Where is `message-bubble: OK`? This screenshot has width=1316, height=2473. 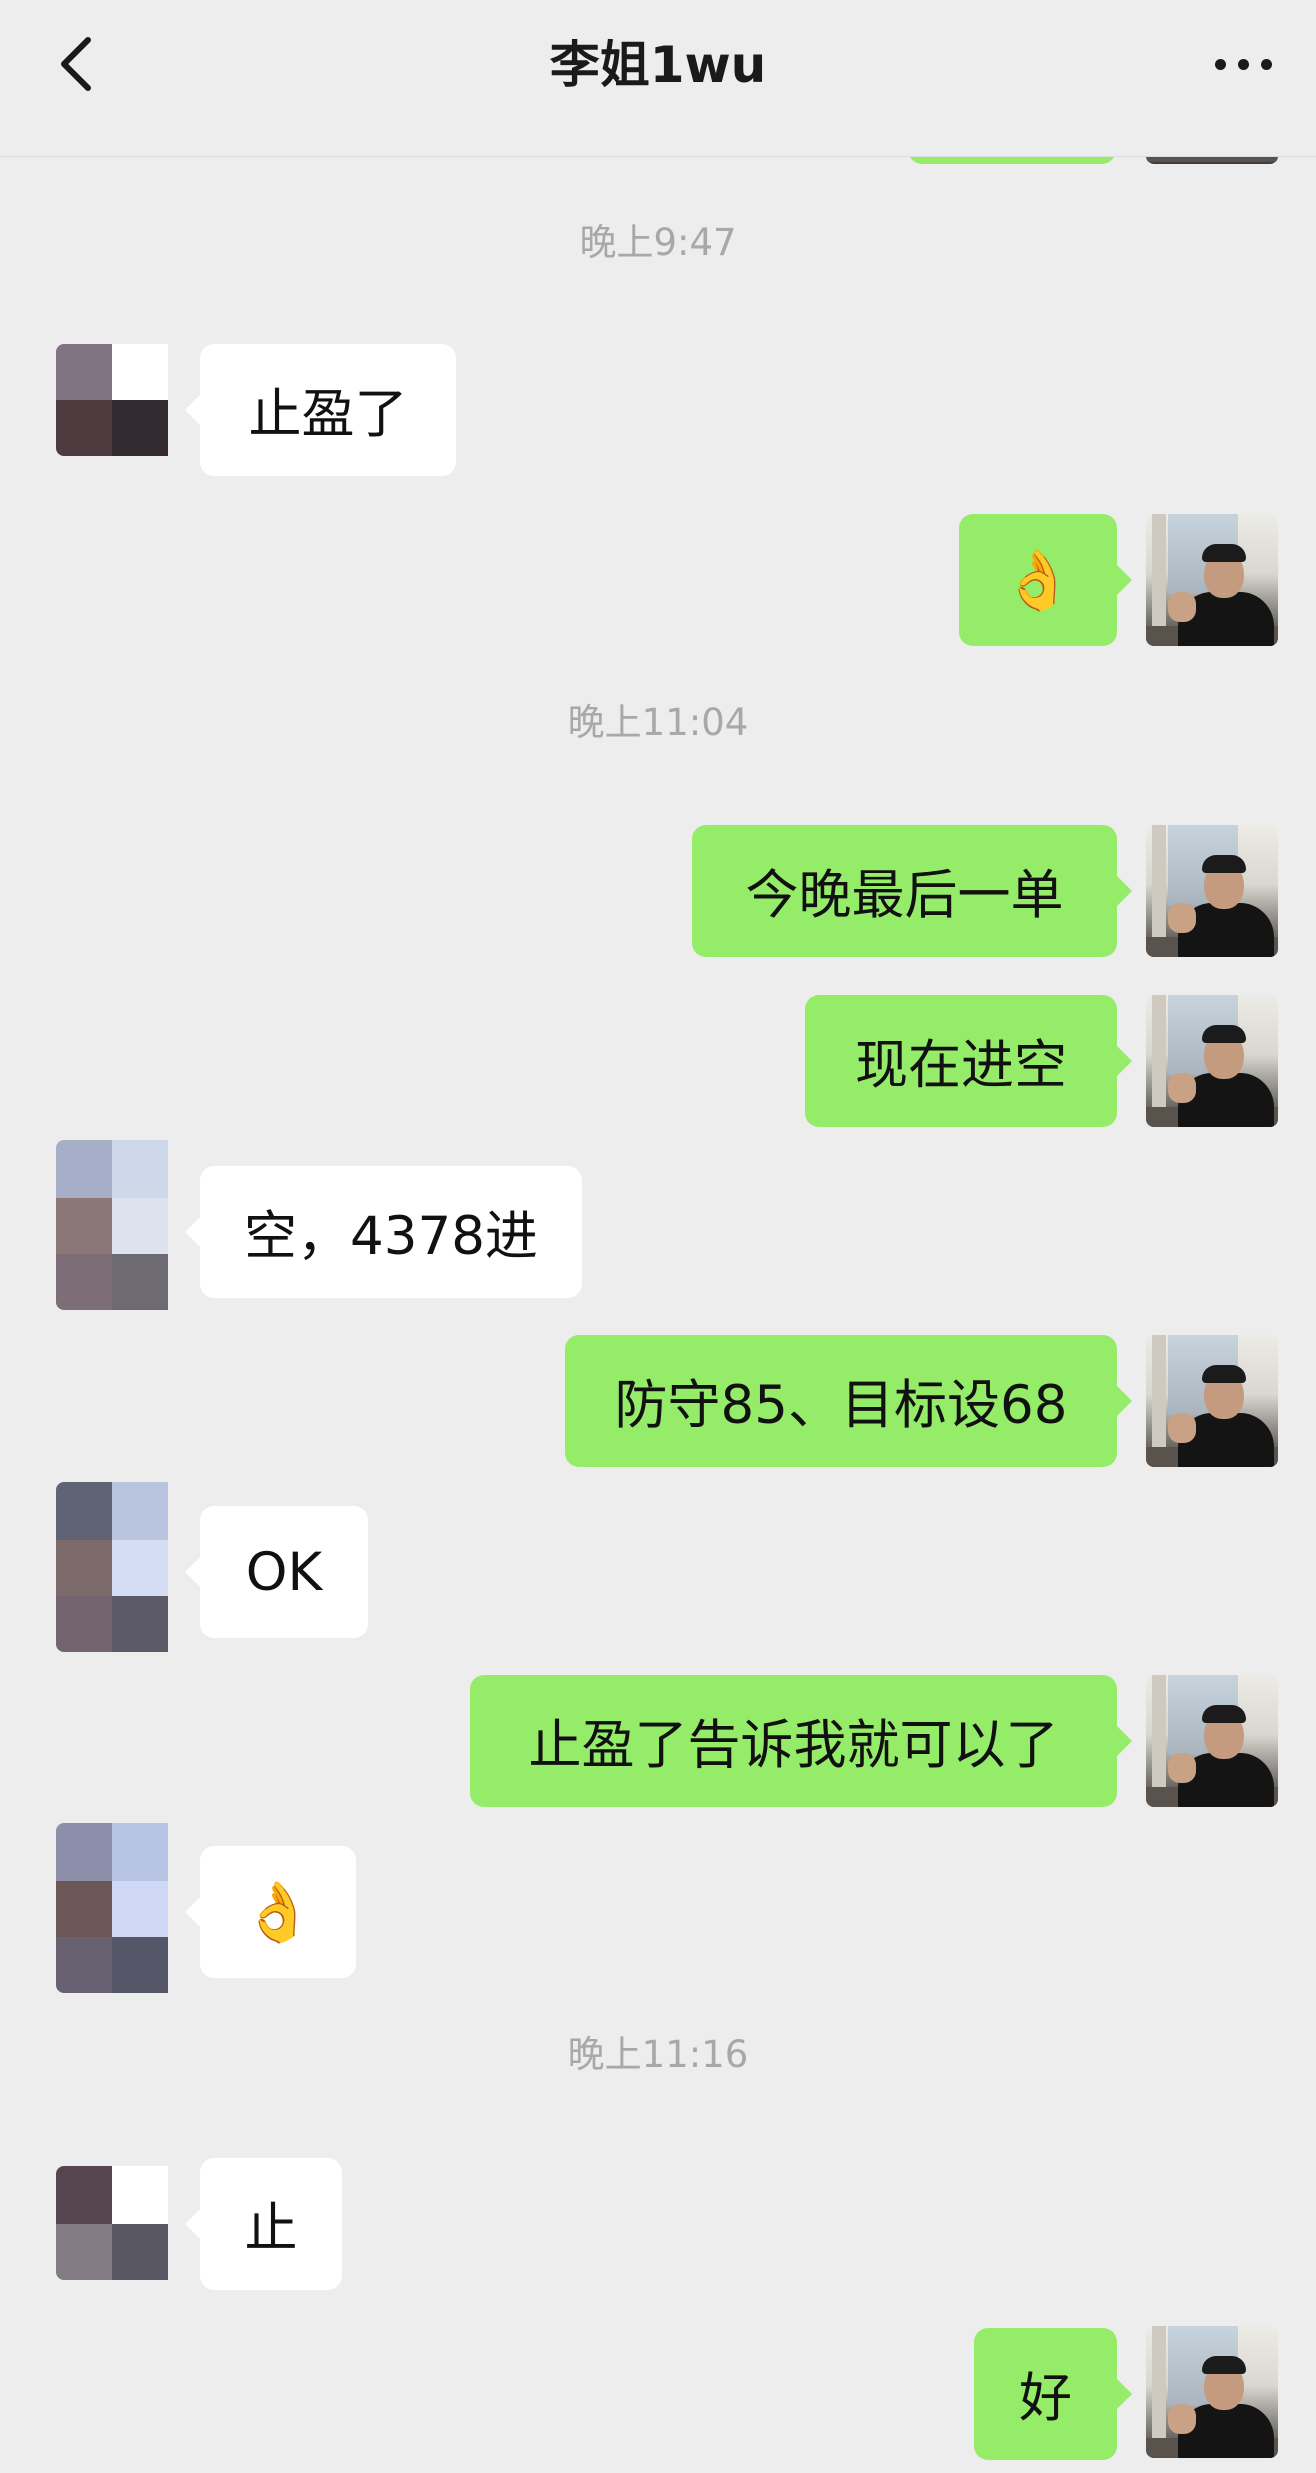 message-bubble: OK is located at coordinates (276, 1572).